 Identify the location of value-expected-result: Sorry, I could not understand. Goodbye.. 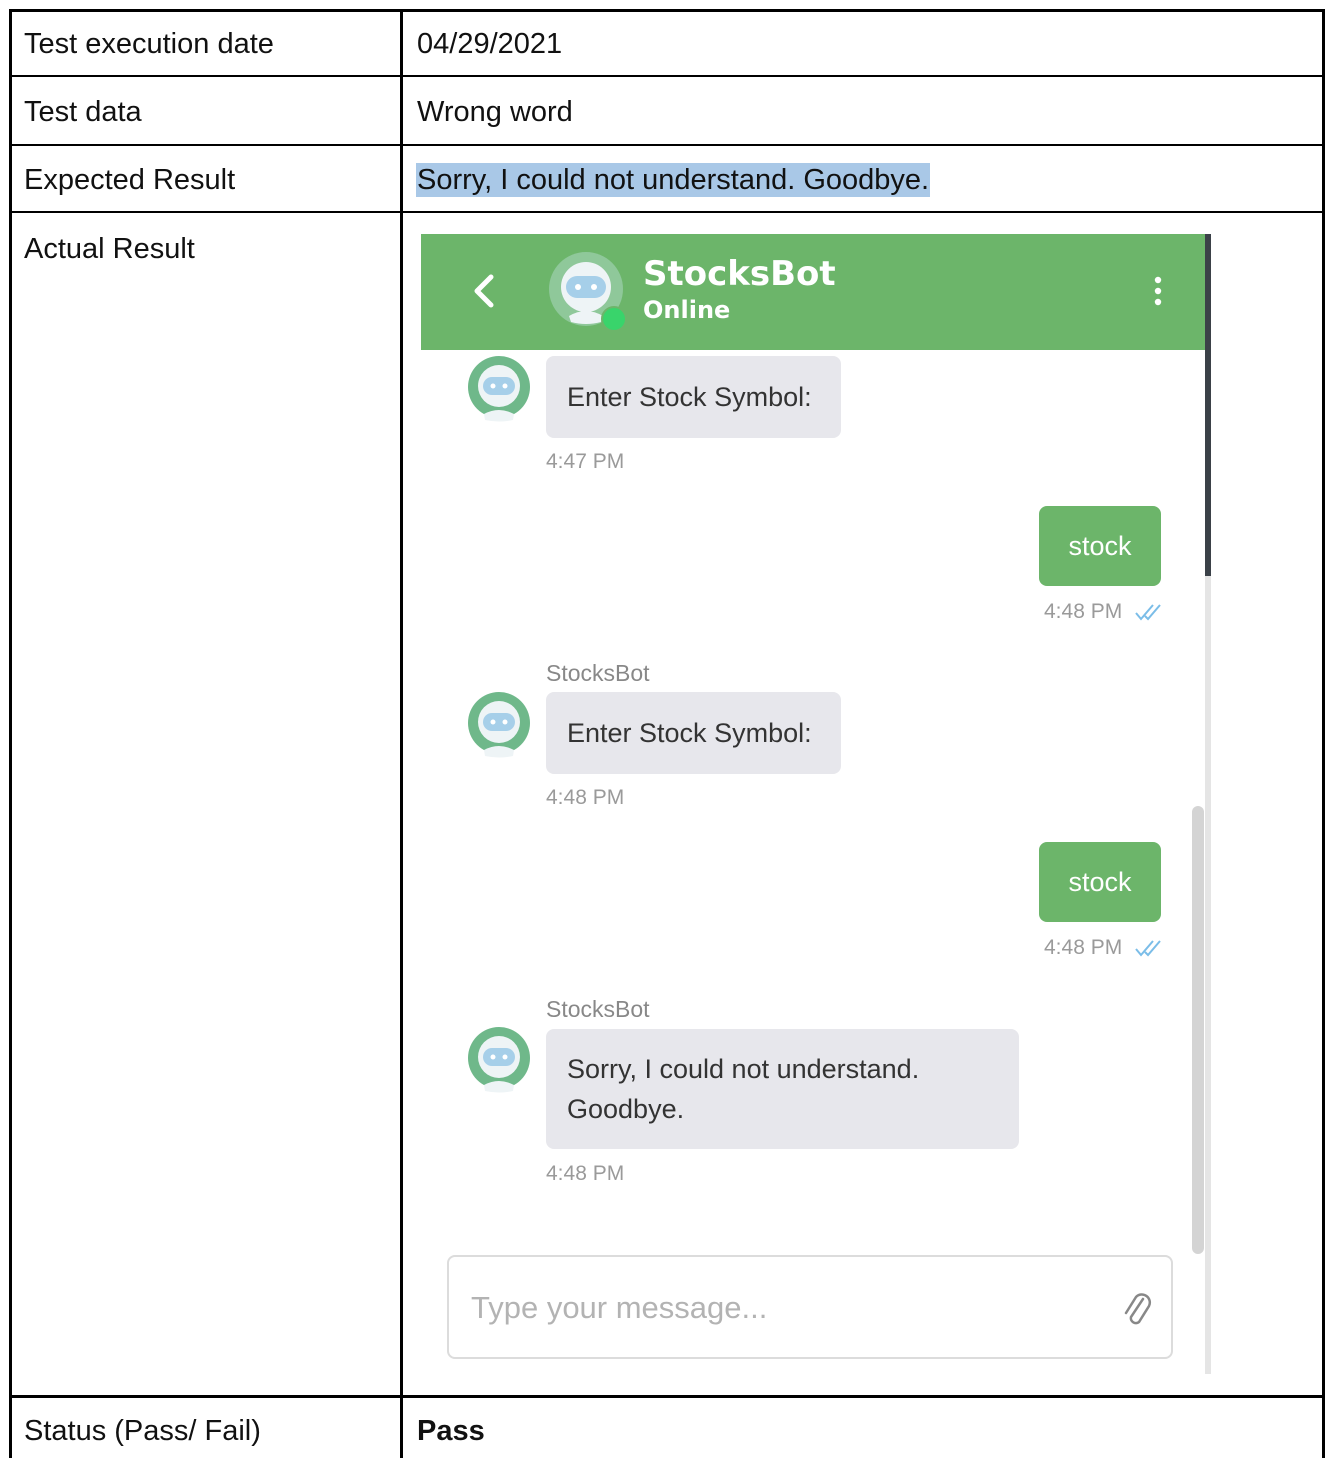
(673, 180).